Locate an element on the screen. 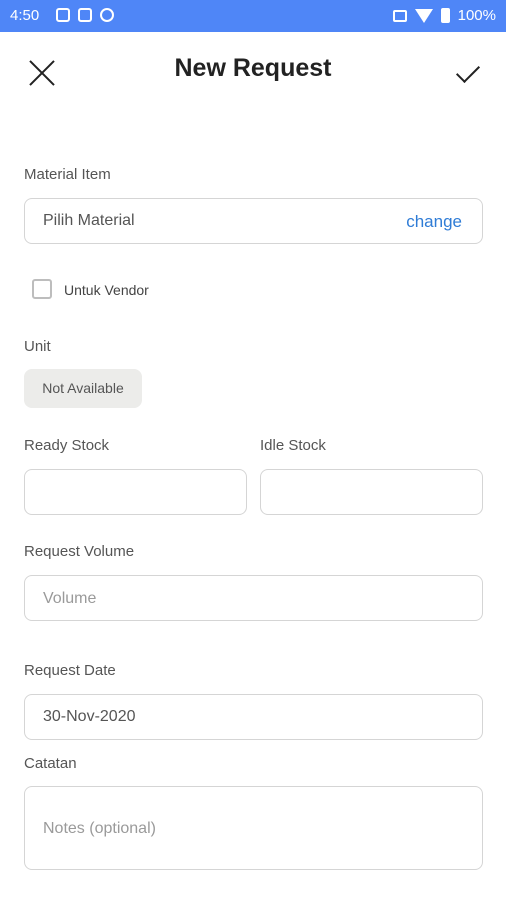 Image resolution: width=506 pixels, height=900 pixels. material-label: Material Item is located at coordinates (67, 174).